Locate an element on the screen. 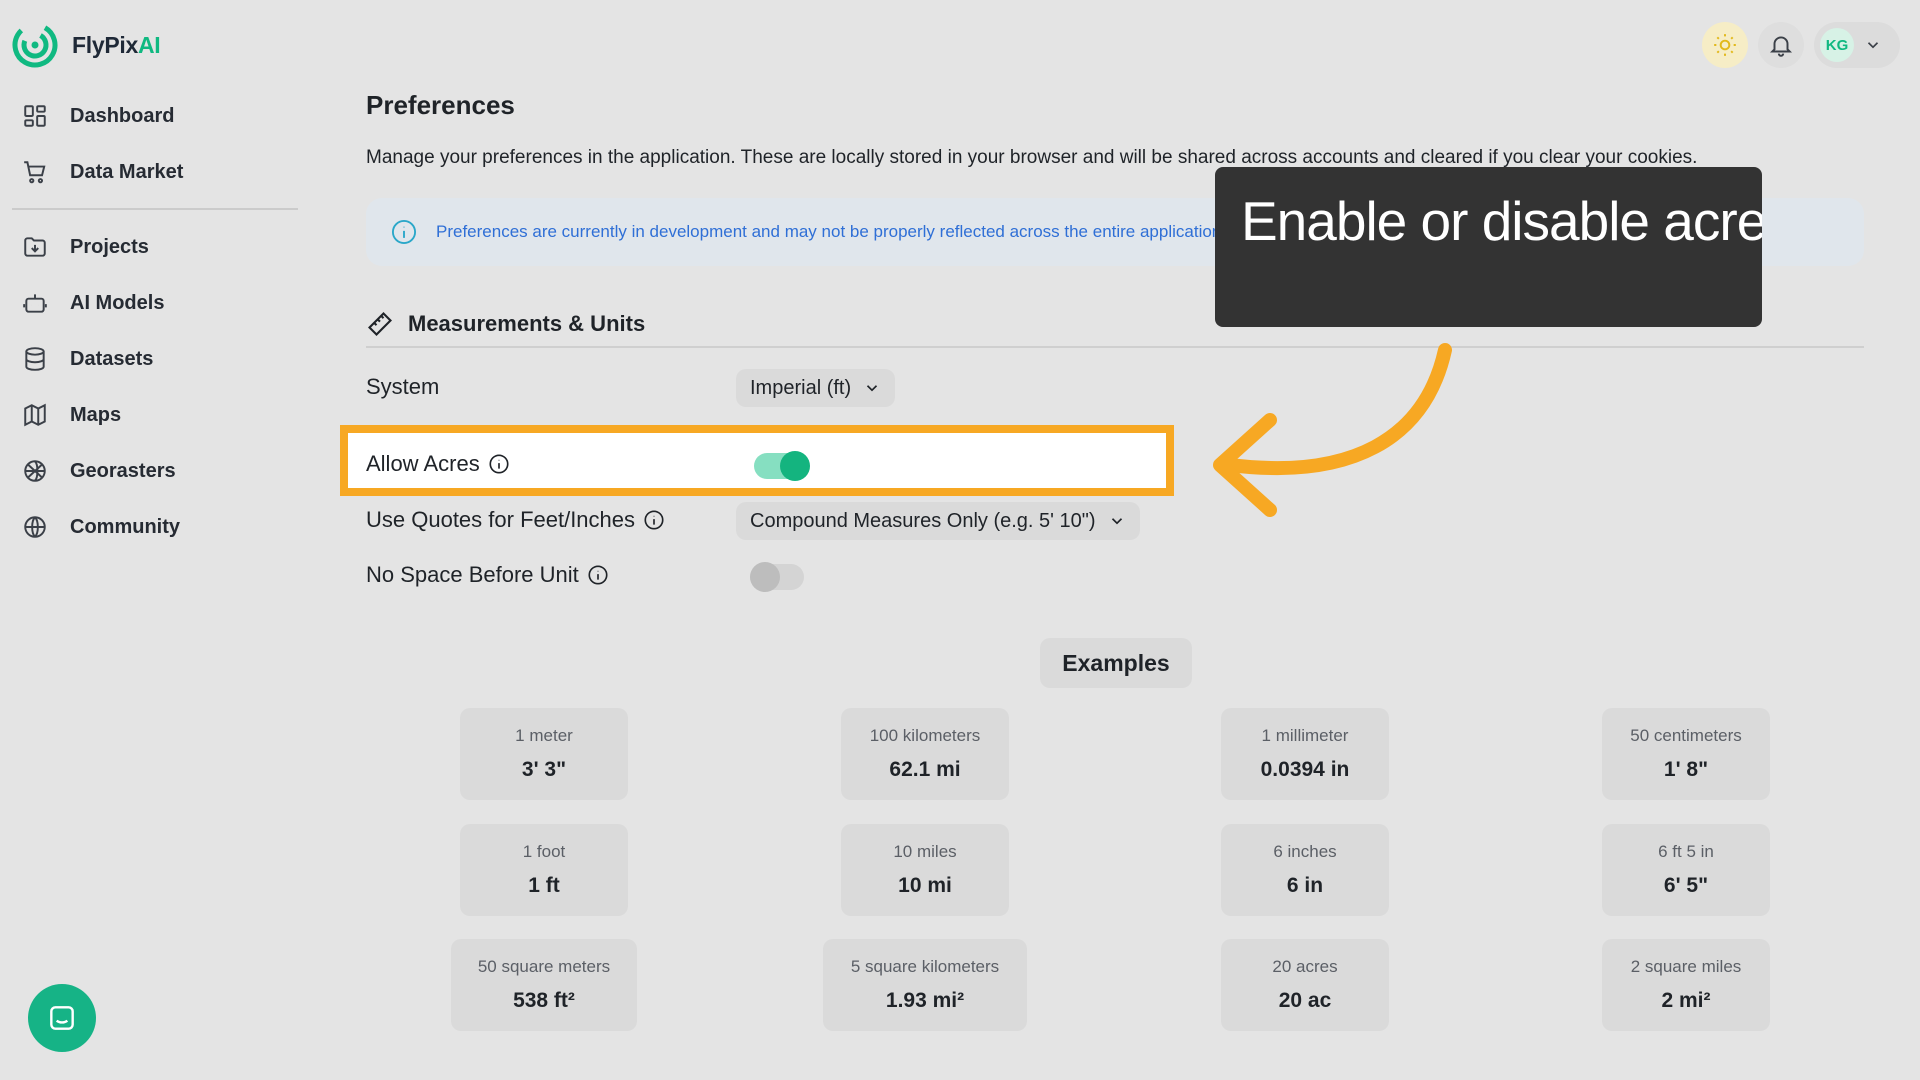 This screenshot has height=1080, width=1920. example-card-value: 6' 5" is located at coordinates (1686, 885).